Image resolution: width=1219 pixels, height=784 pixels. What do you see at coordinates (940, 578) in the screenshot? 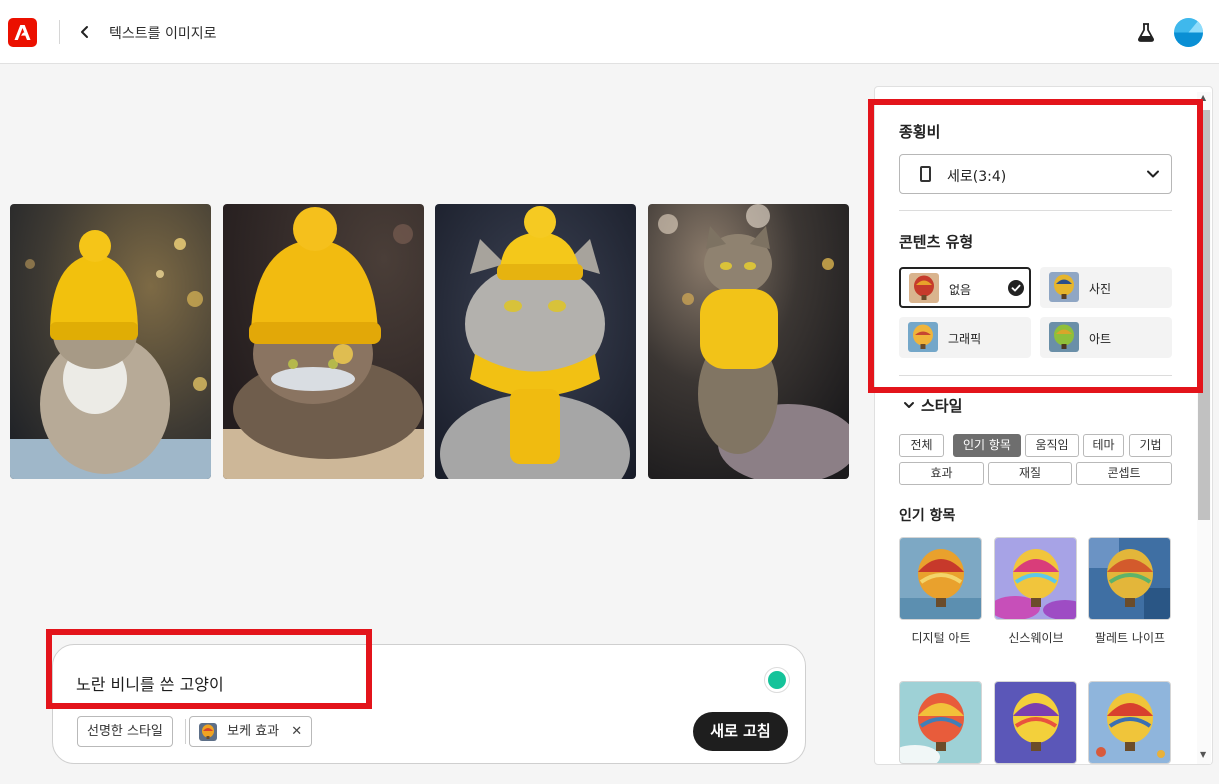
I see `style-thumb-digital-art` at bounding box center [940, 578].